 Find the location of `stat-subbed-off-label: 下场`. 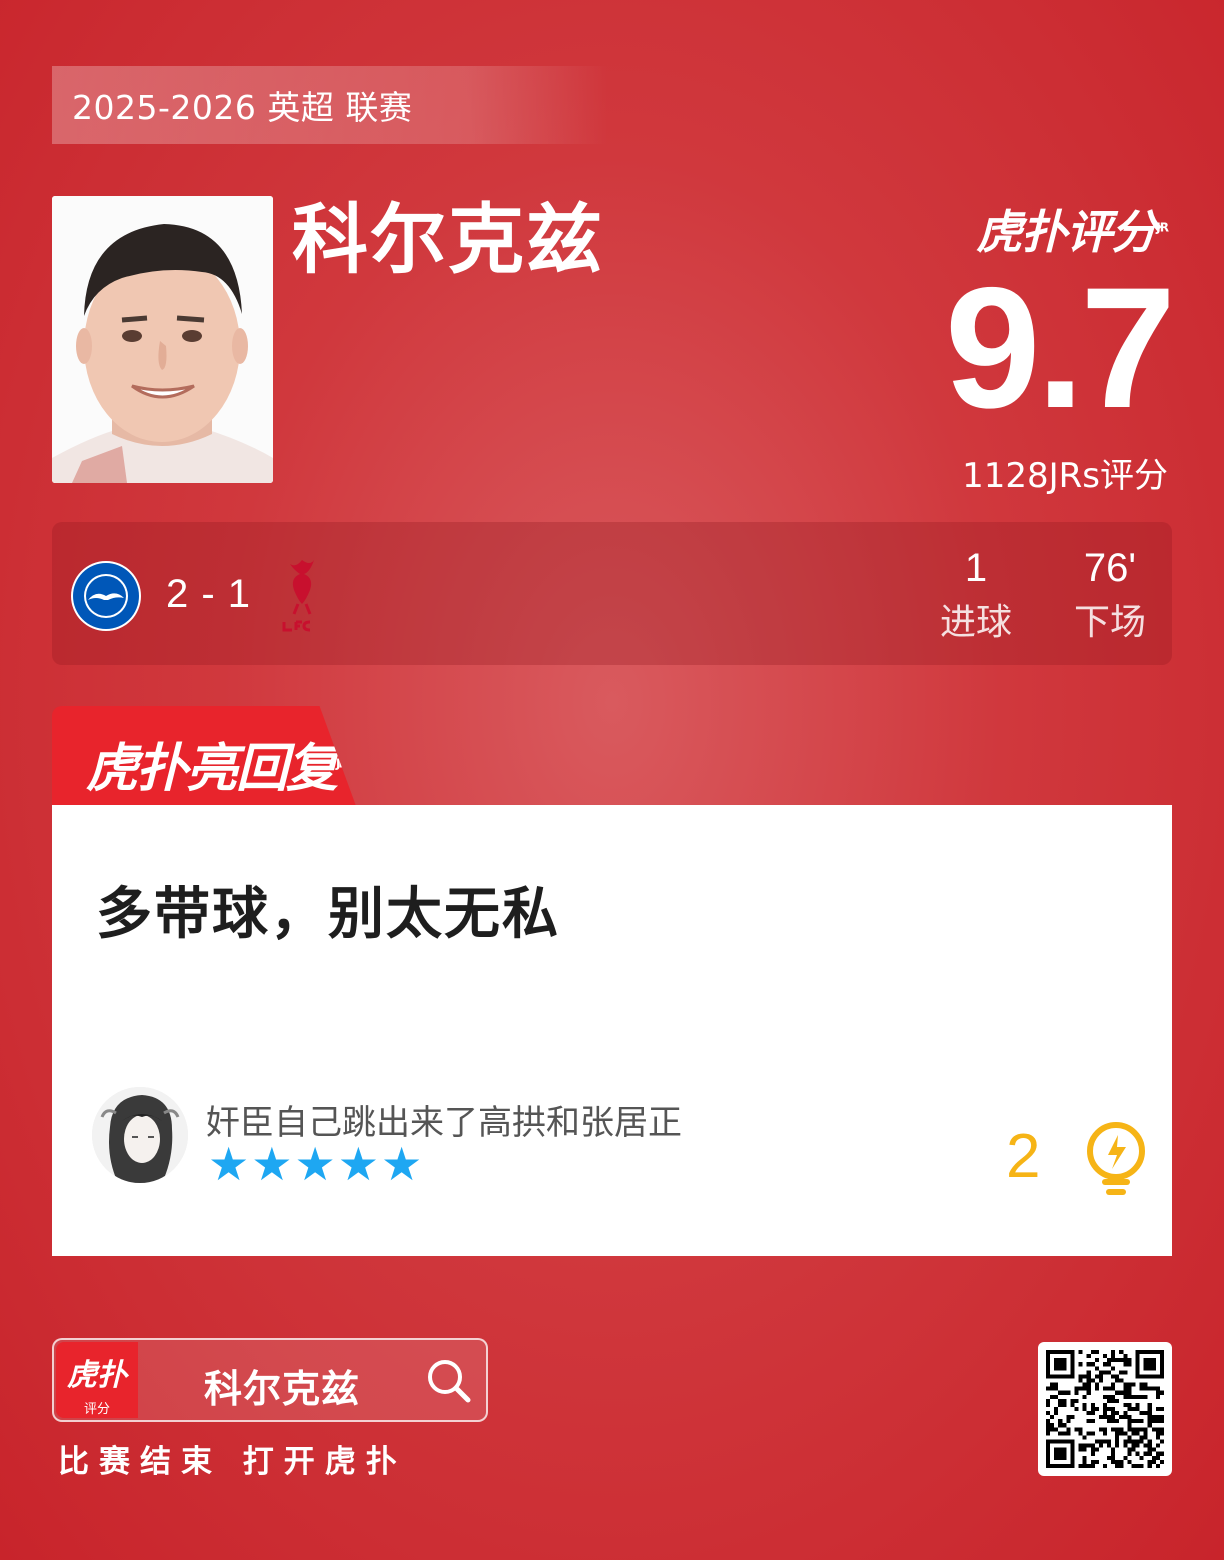

stat-subbed-off-label: 下场 is located at coordinates (1109, 622).